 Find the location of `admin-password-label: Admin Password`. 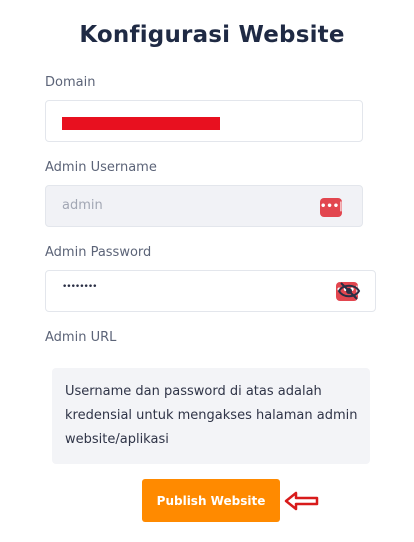

admin-password-label: Admin Password is located at coordinates (98, 252).